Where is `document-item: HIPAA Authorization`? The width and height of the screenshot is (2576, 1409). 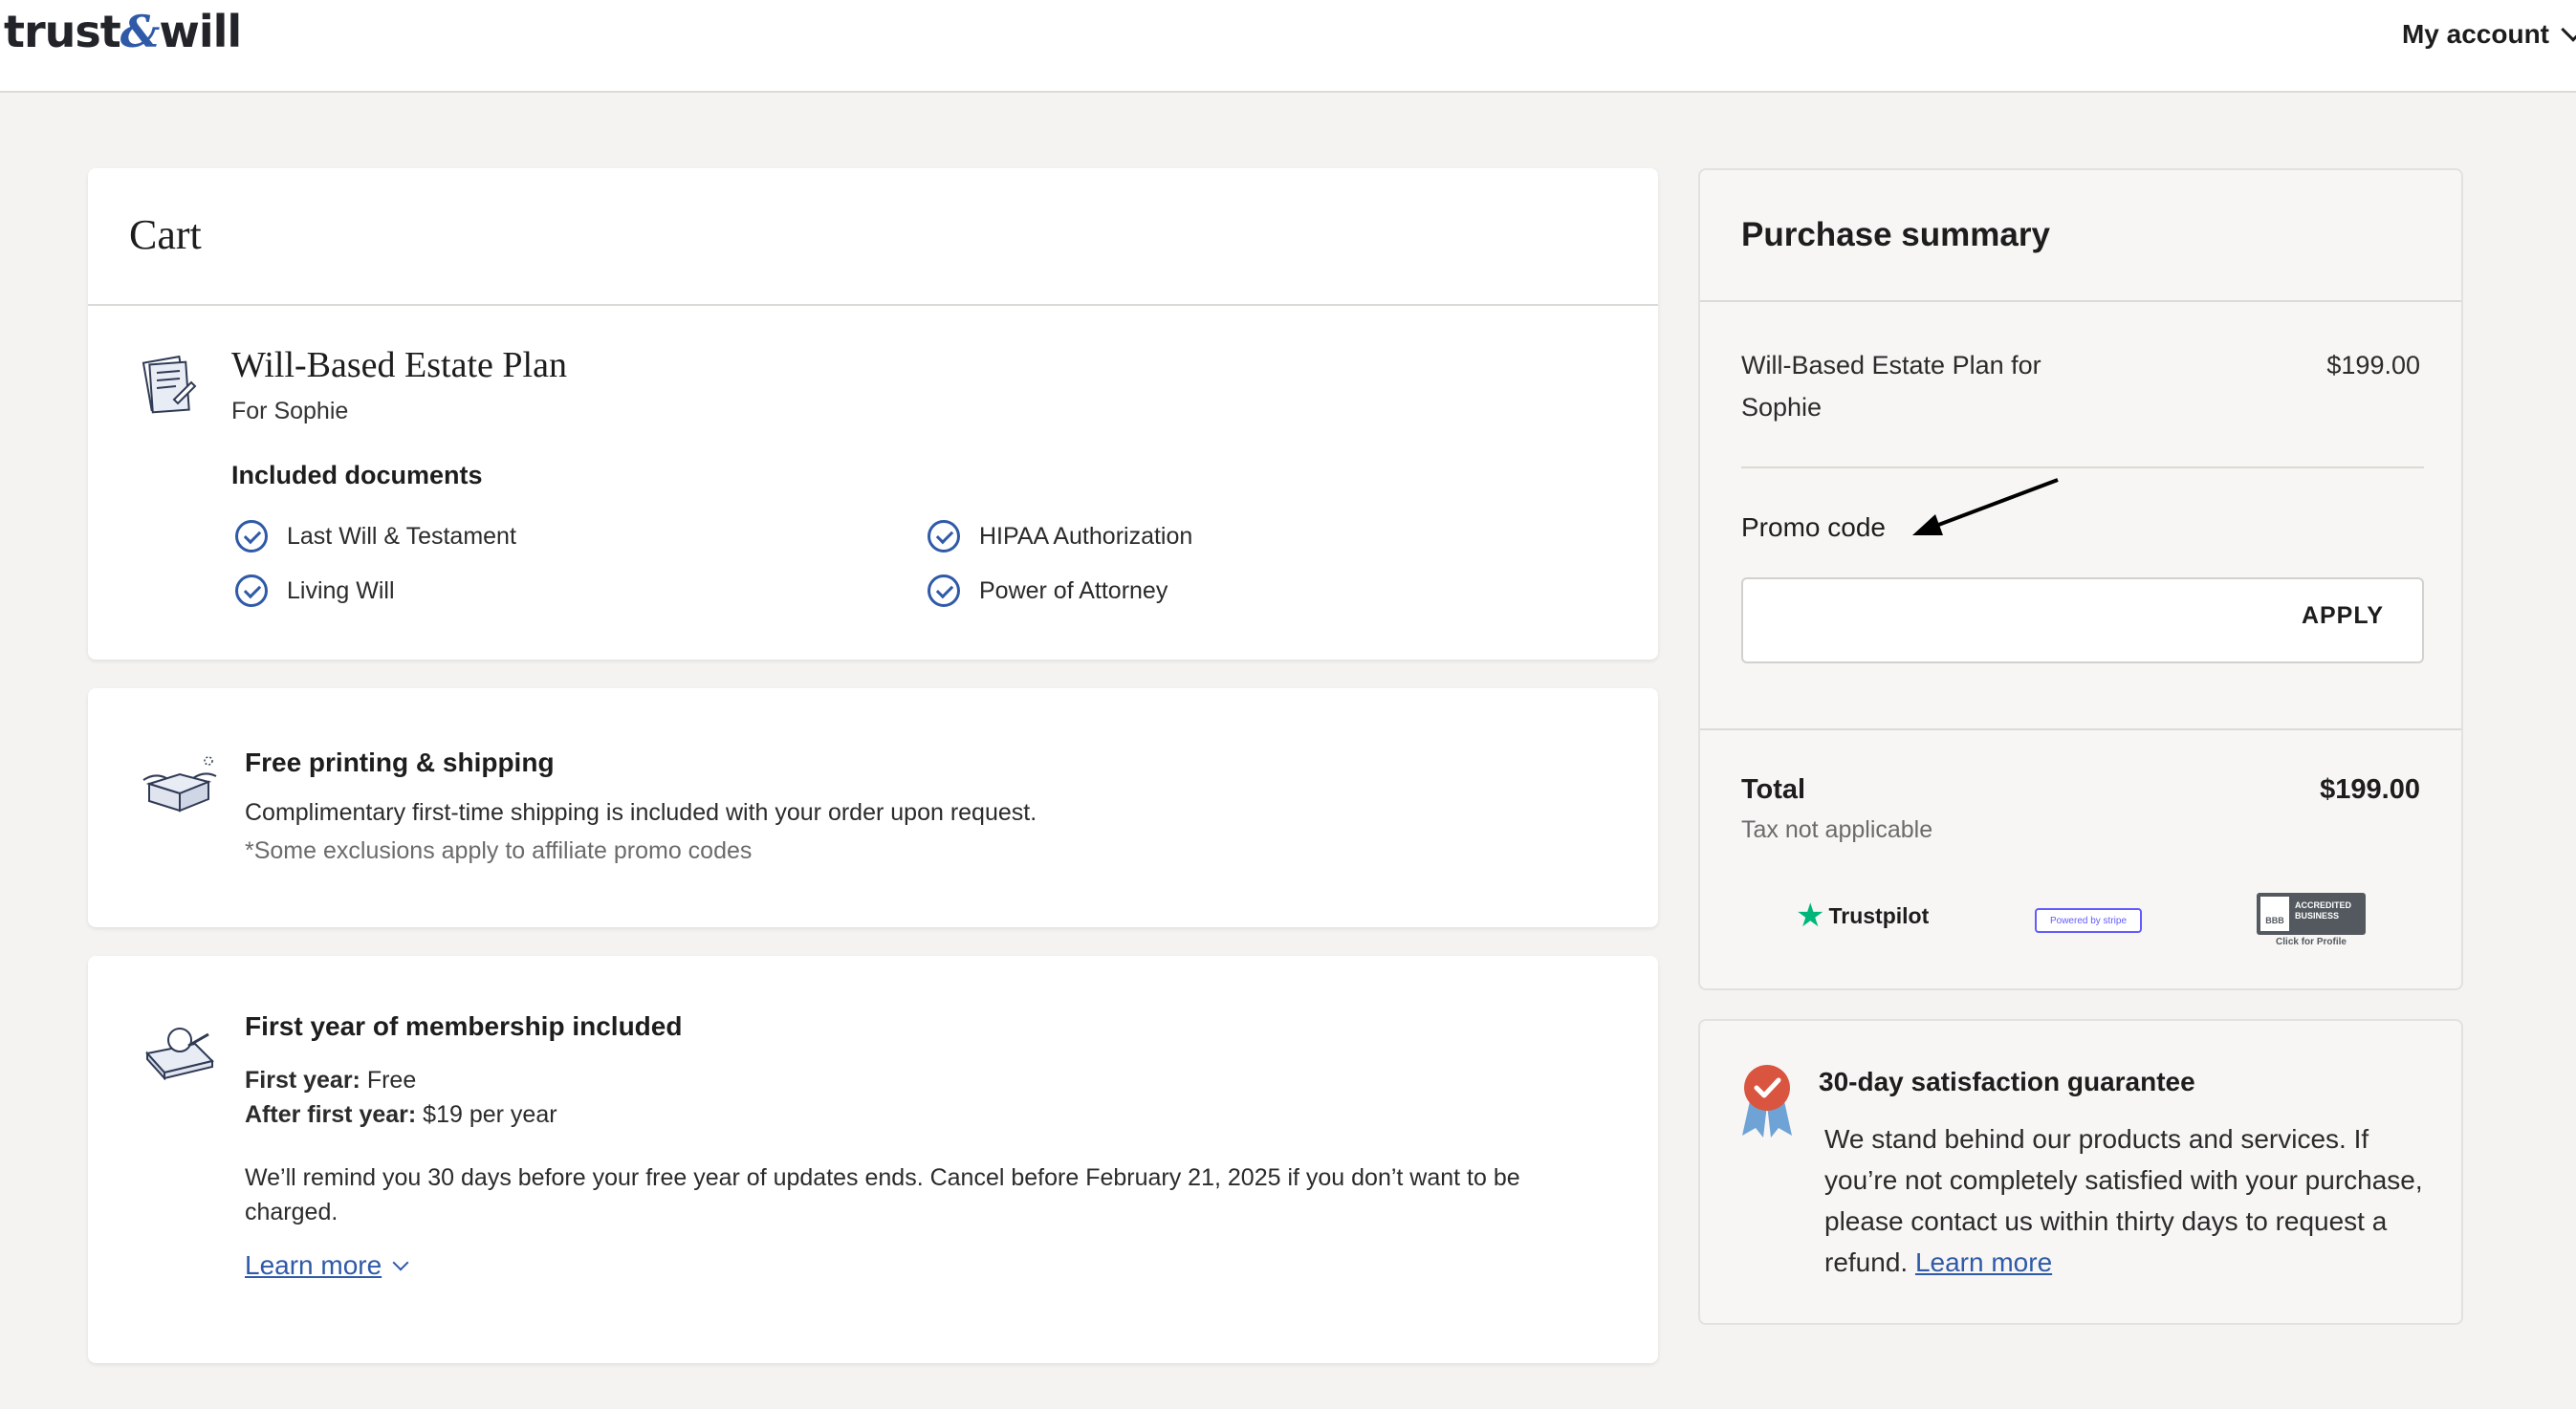
document-item: HIPAA Authorization is located at coordinates (1060, 536).